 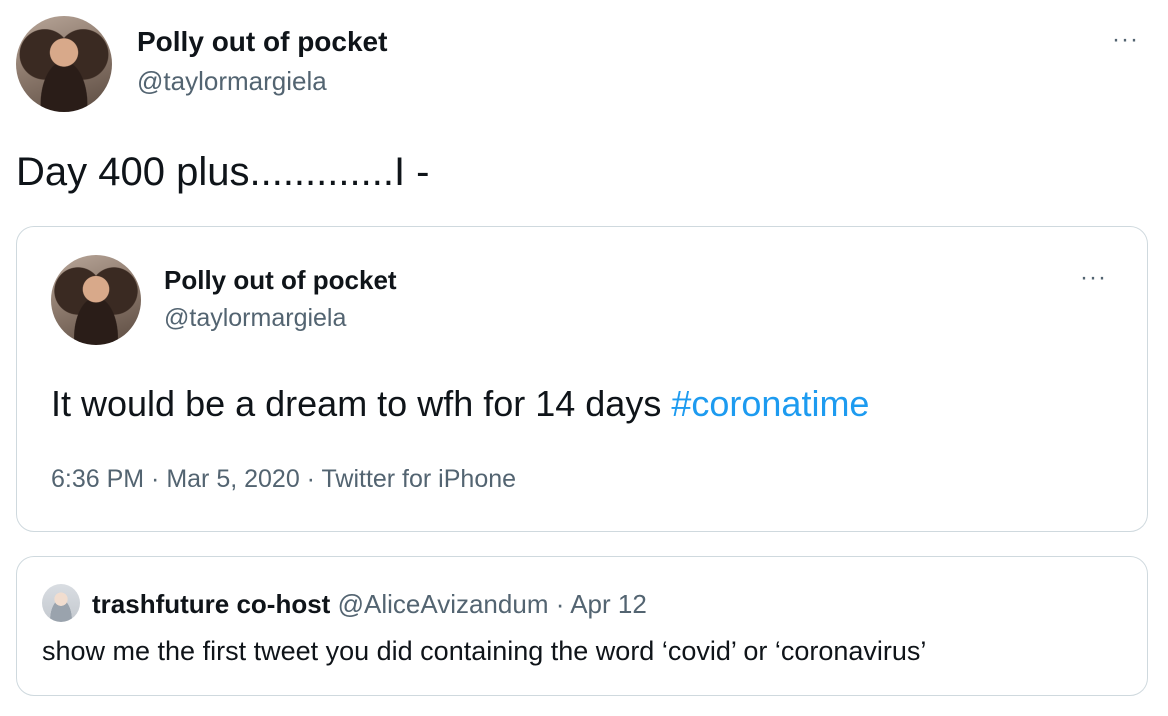 I want to click on quoted-author-avatar, so click(x=96, y=300).